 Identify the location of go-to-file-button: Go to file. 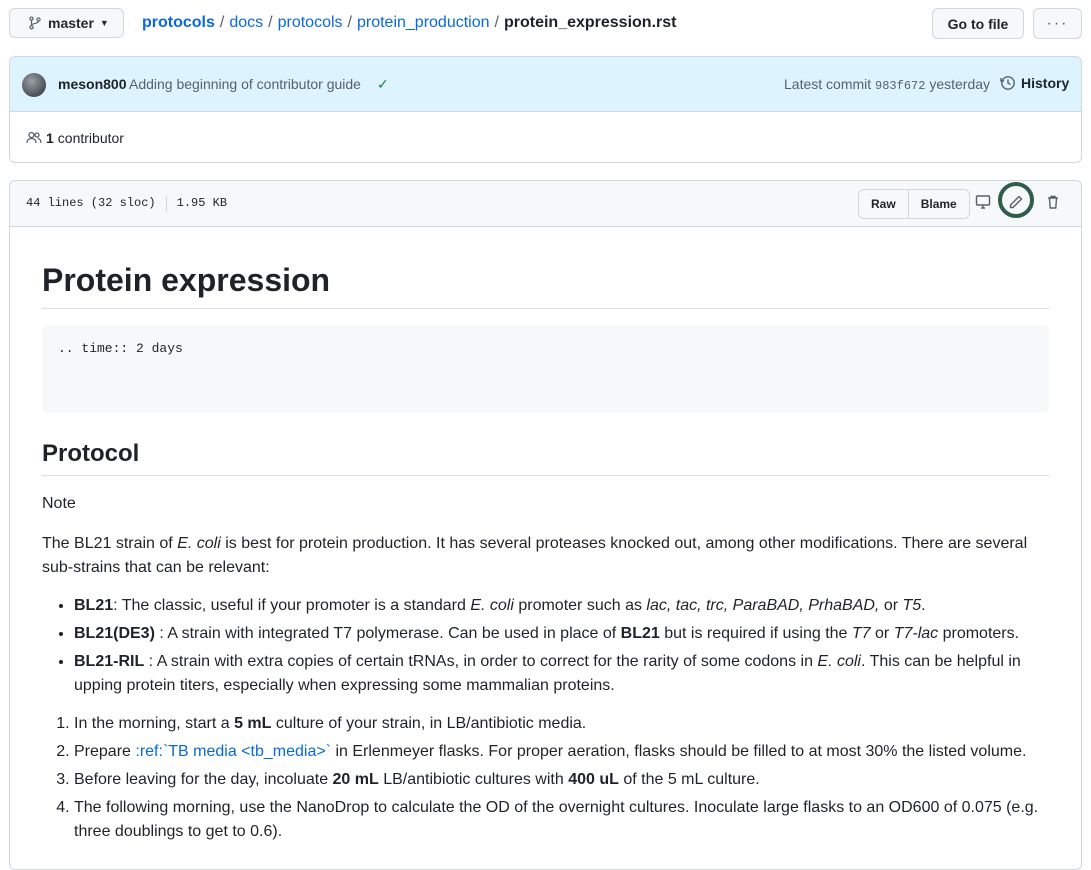
(978, 23).